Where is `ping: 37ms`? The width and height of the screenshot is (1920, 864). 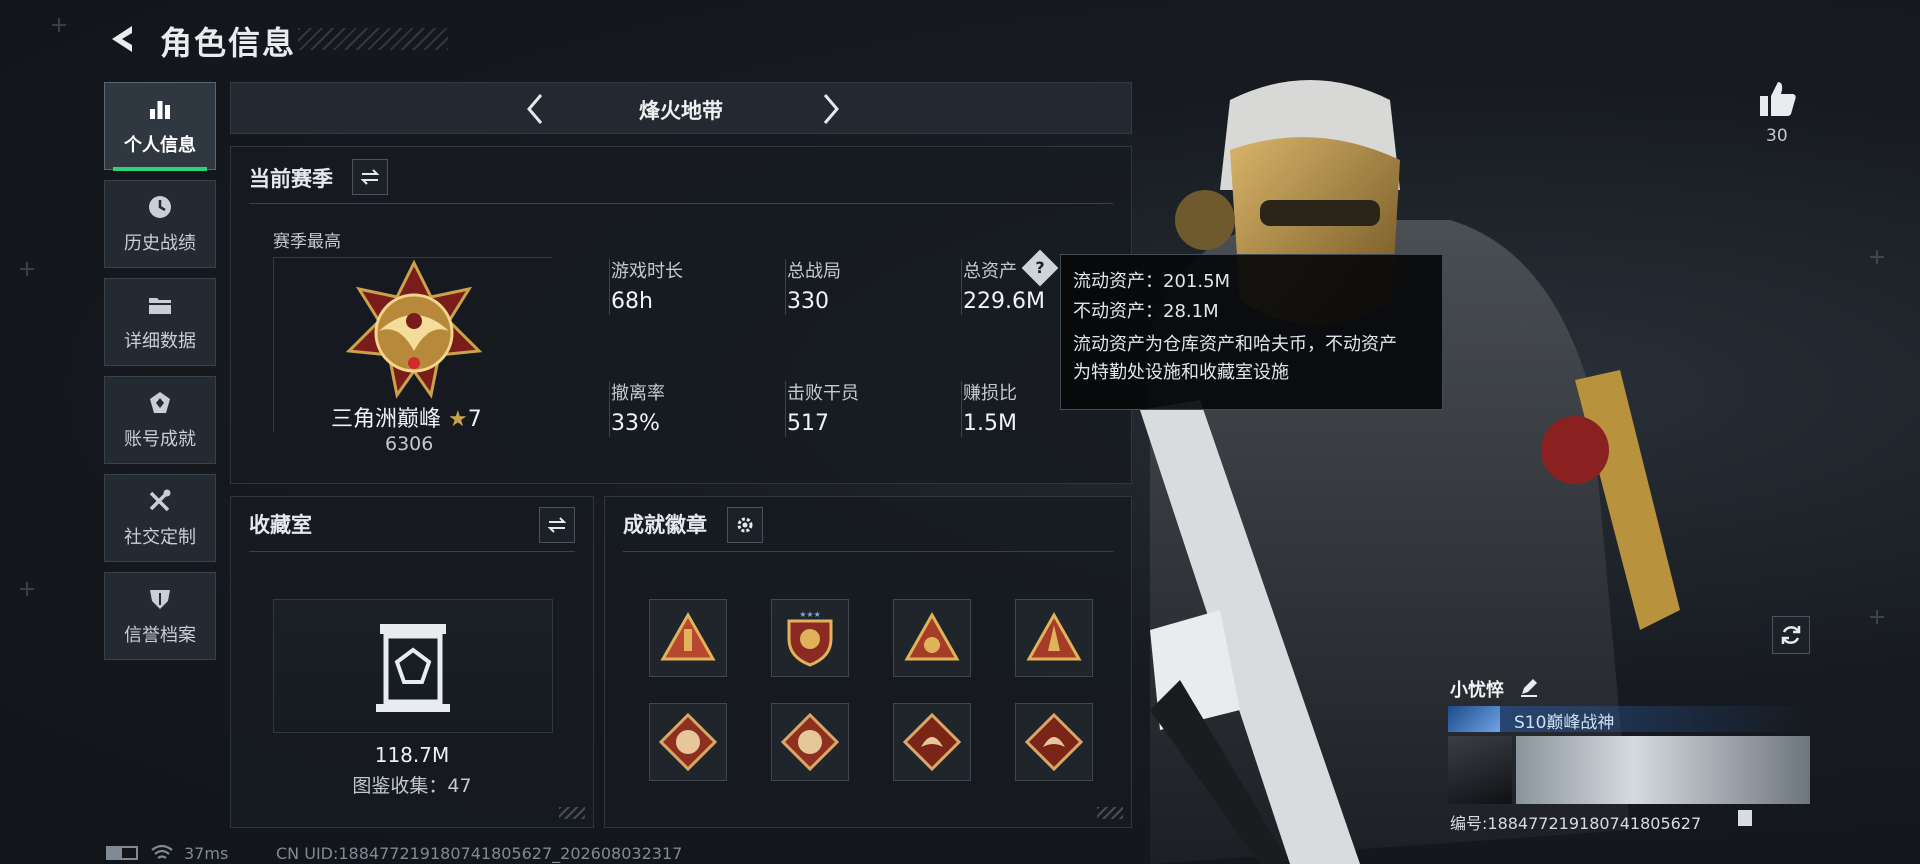
ping: 37ms is located at coordinates (206, 853).